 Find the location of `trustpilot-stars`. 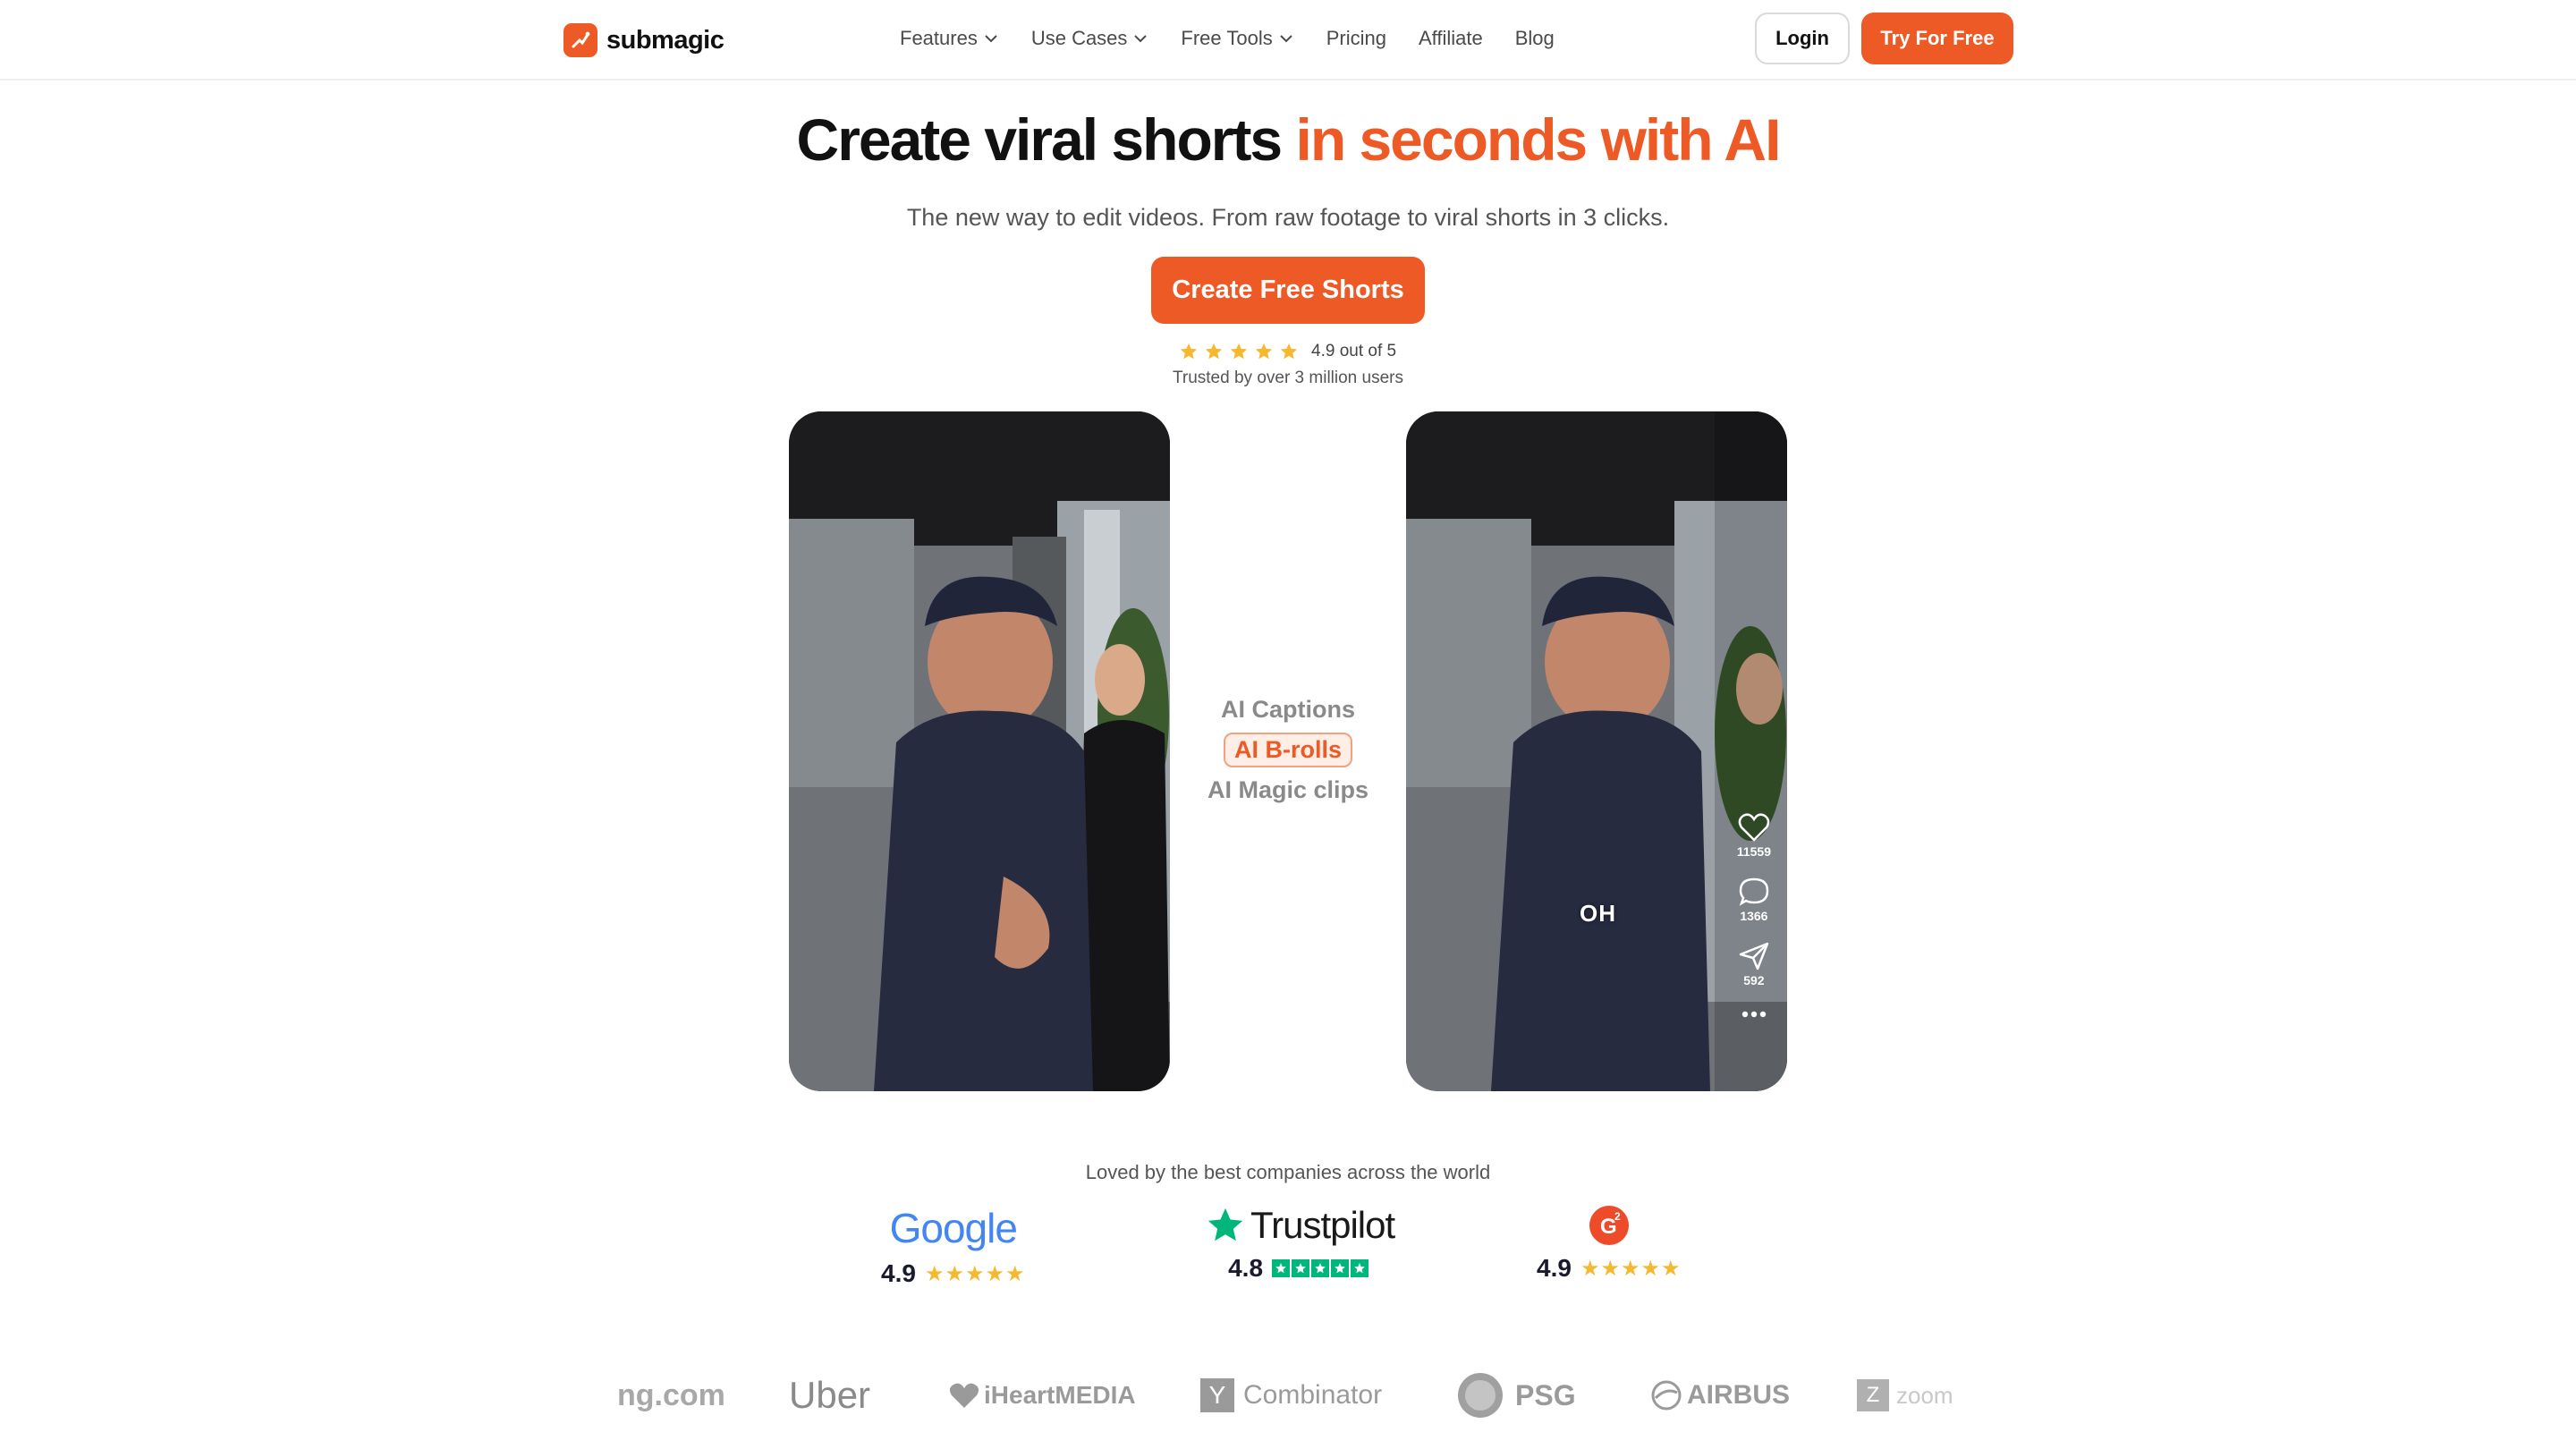

trustpilot-stars is located at coordinates (1321, 1268).